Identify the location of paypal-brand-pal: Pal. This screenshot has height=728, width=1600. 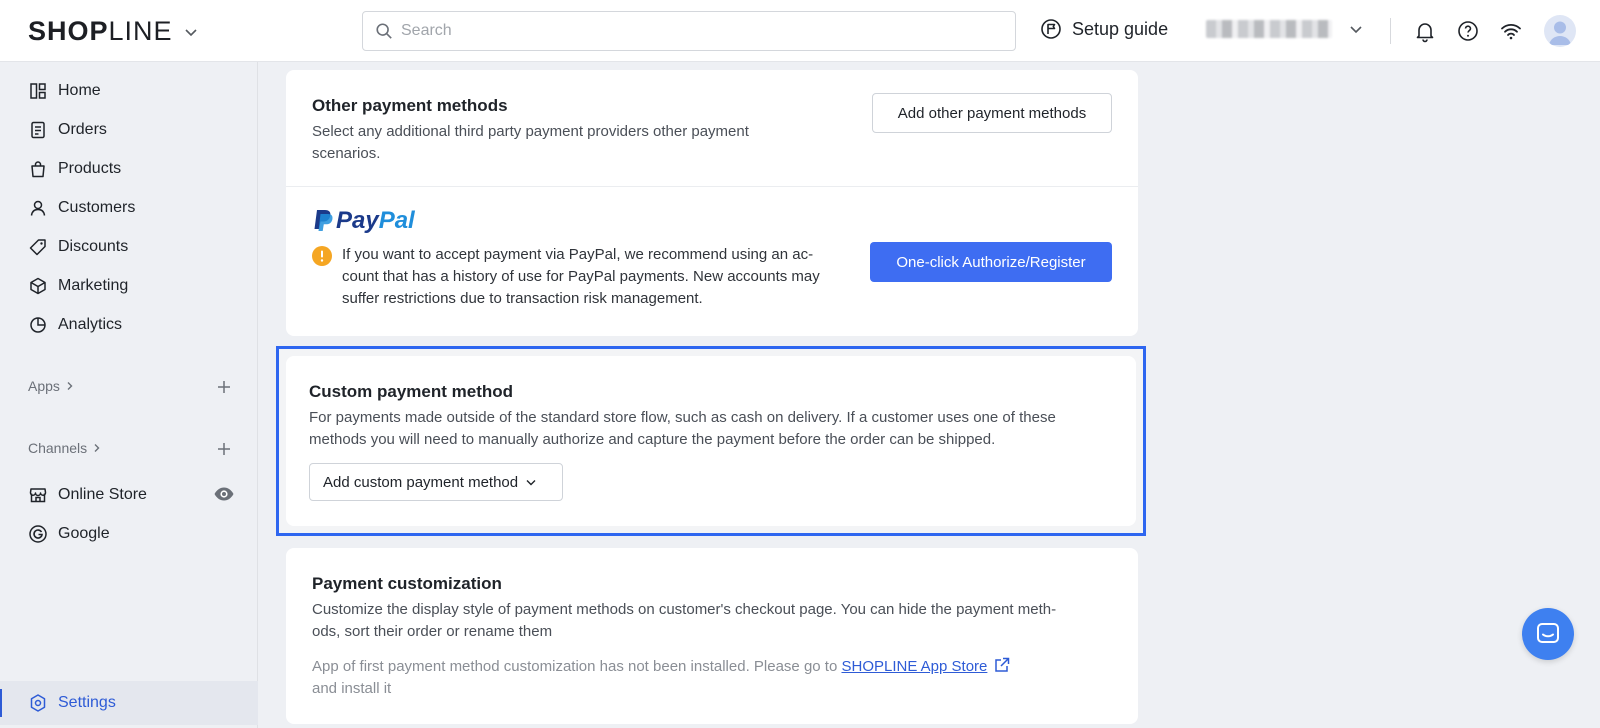
(396, 220).